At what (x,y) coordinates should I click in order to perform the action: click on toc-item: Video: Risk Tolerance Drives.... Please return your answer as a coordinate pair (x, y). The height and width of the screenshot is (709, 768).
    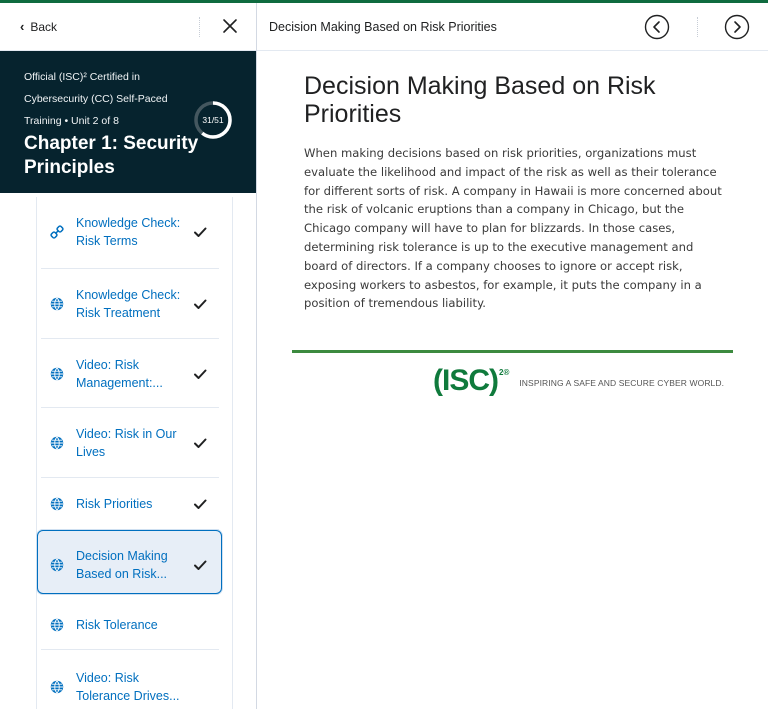
    Looking at the image, I should click on (135, 679).